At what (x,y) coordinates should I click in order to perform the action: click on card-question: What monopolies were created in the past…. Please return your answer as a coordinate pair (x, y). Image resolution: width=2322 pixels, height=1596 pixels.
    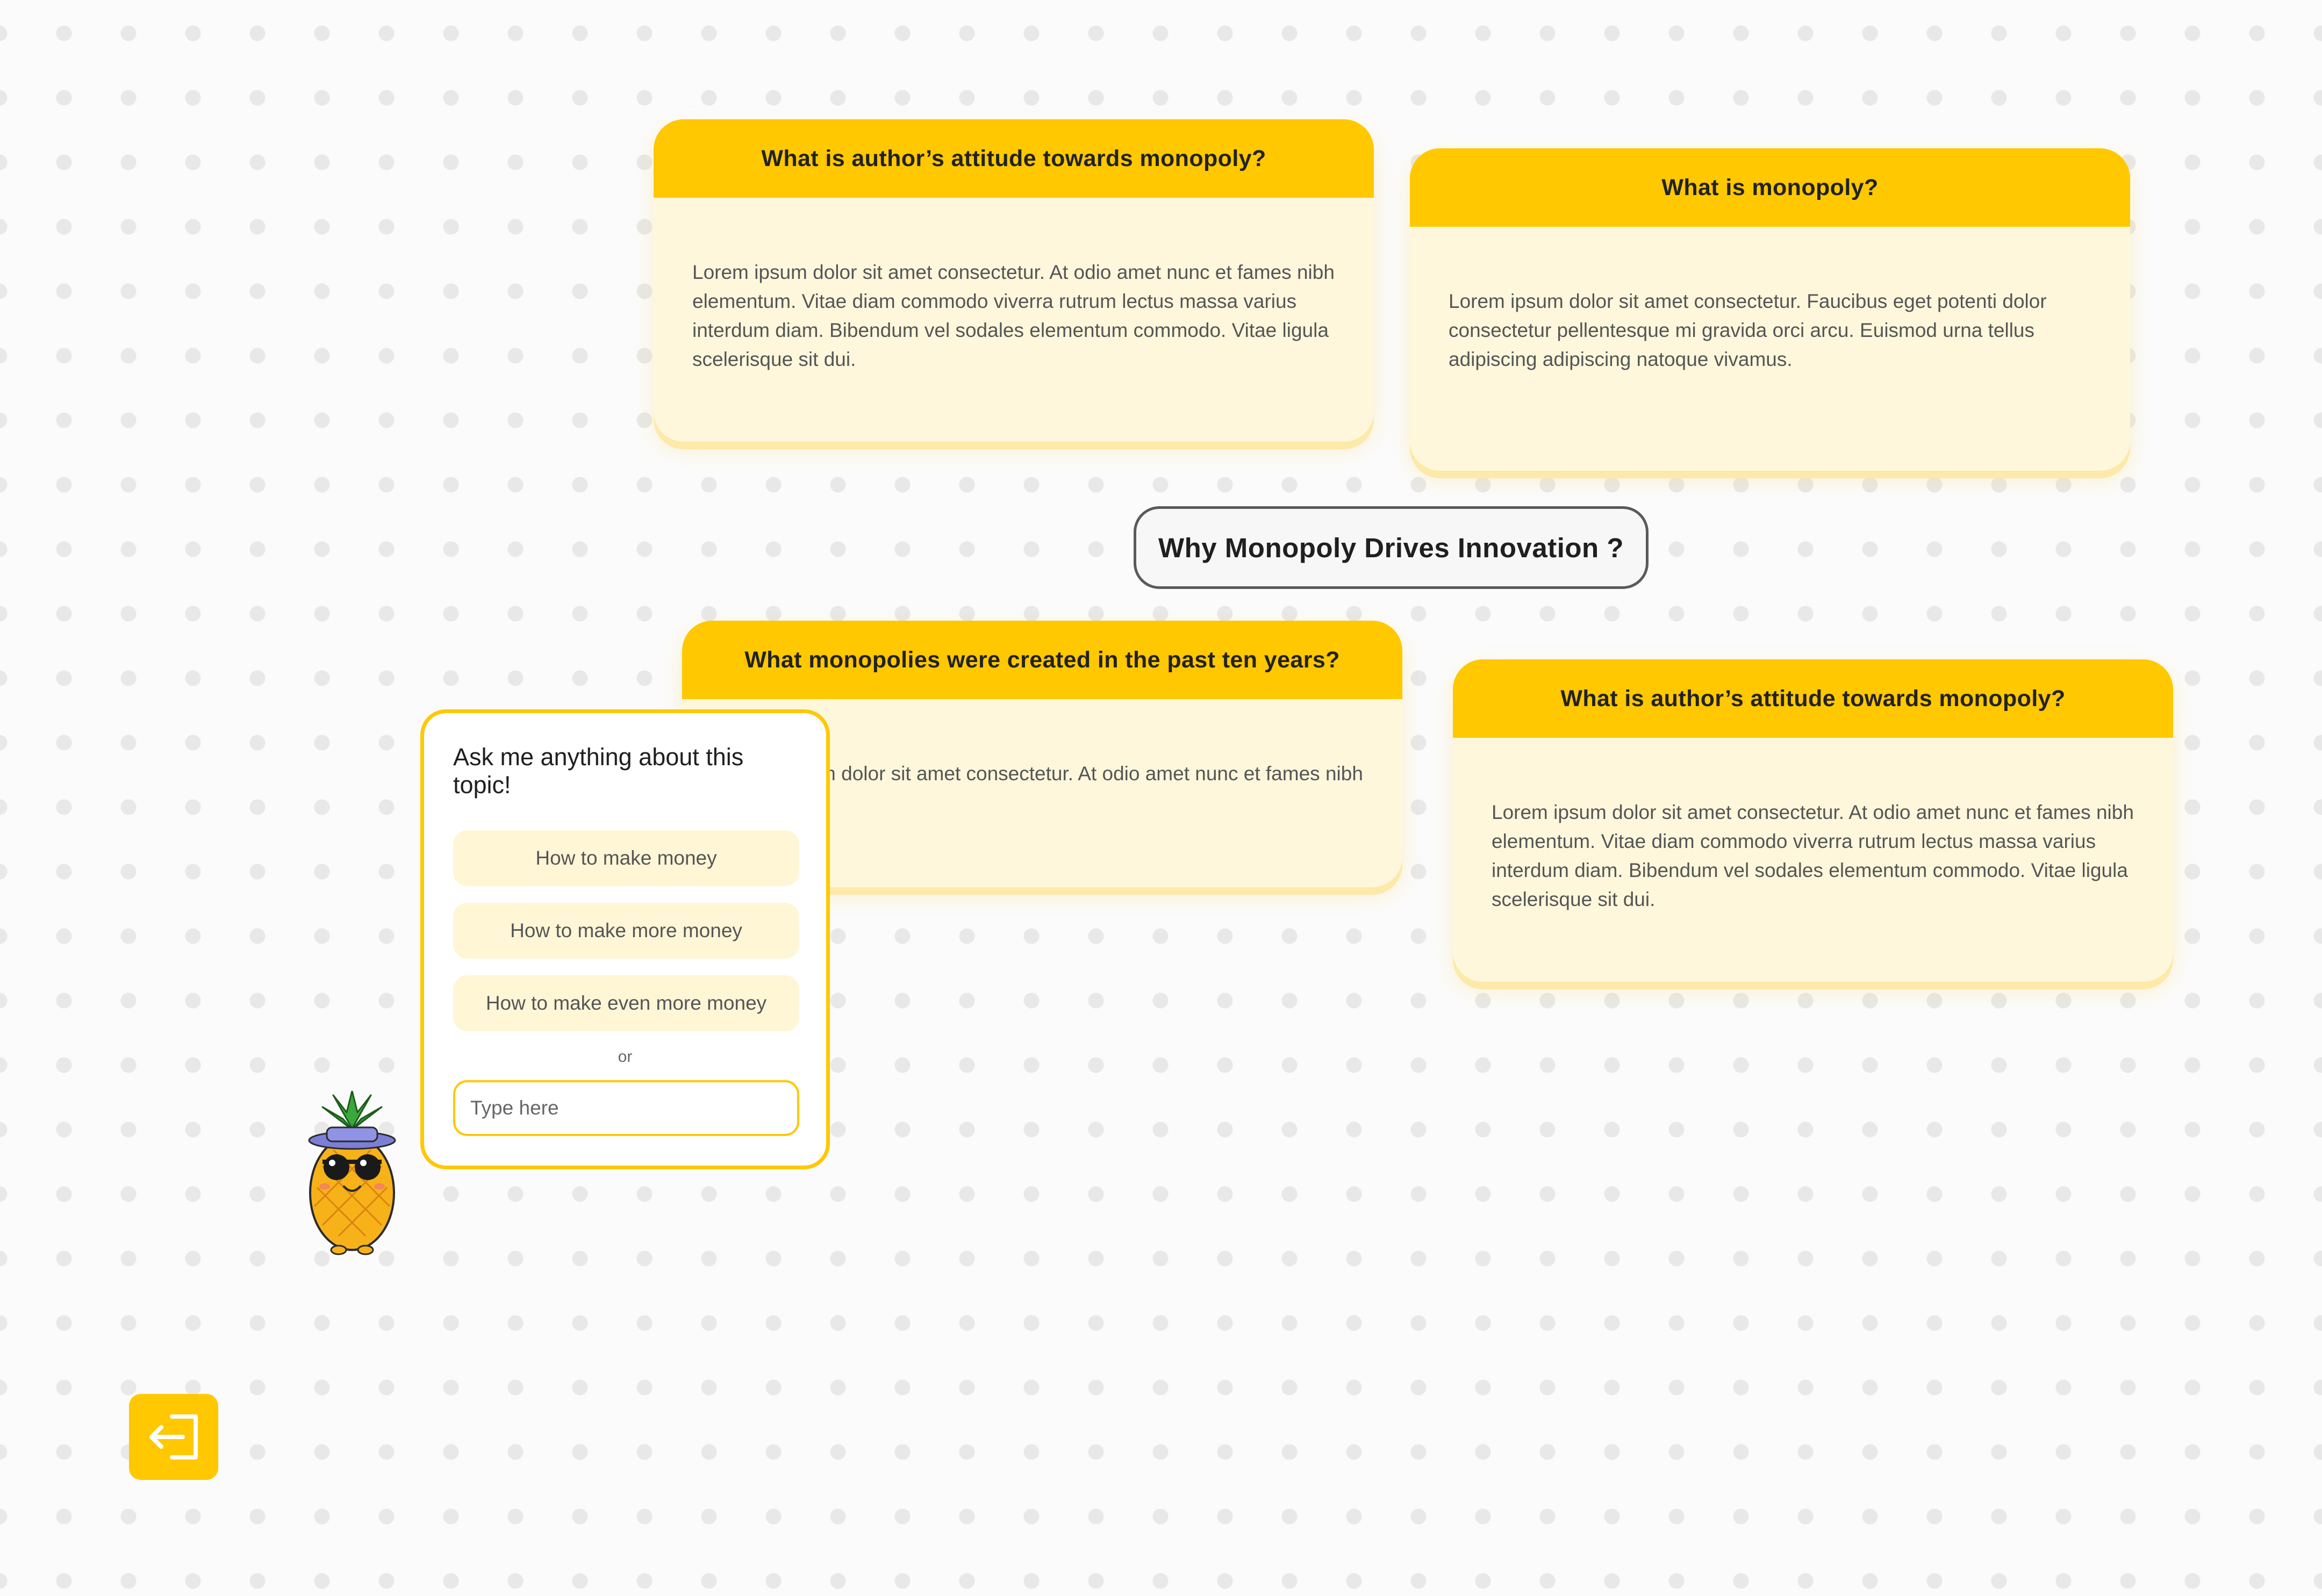
    Looking at the image, I should click on (1042, 660).